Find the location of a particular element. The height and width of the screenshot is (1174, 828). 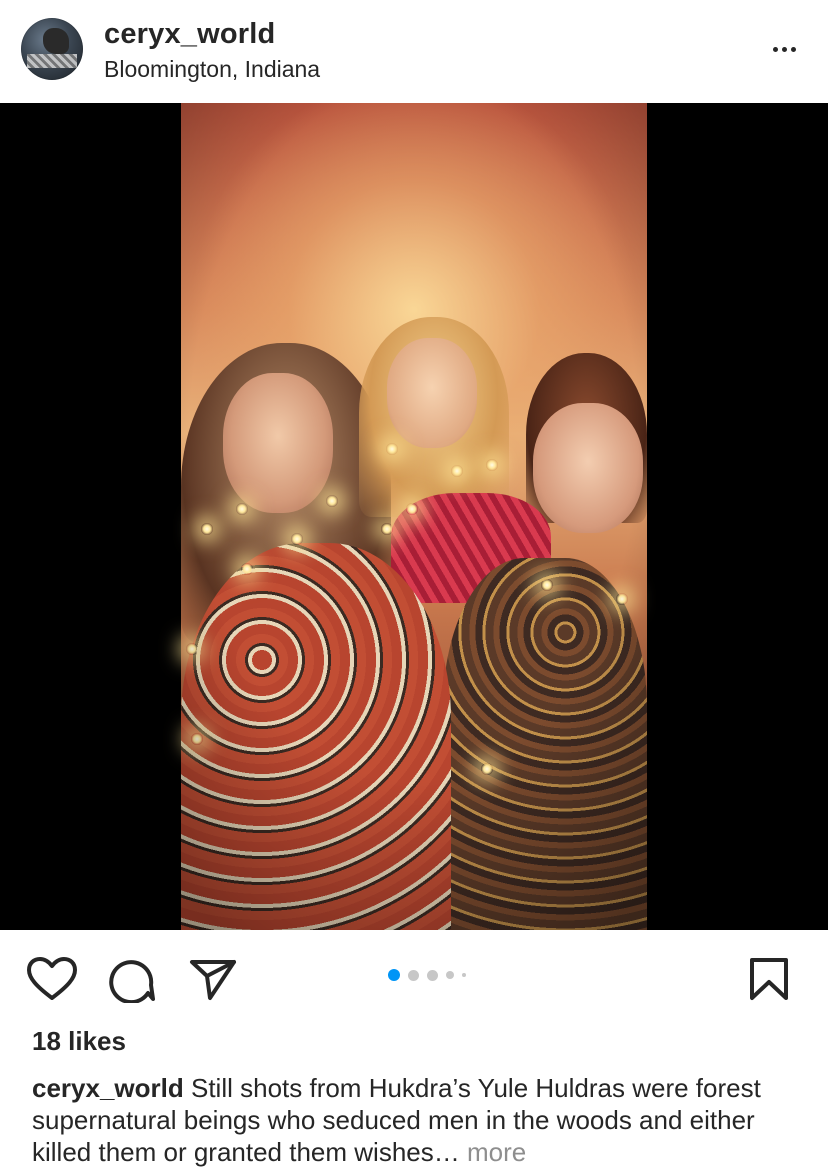

avatar-figure is located at coordinates (56, 41).